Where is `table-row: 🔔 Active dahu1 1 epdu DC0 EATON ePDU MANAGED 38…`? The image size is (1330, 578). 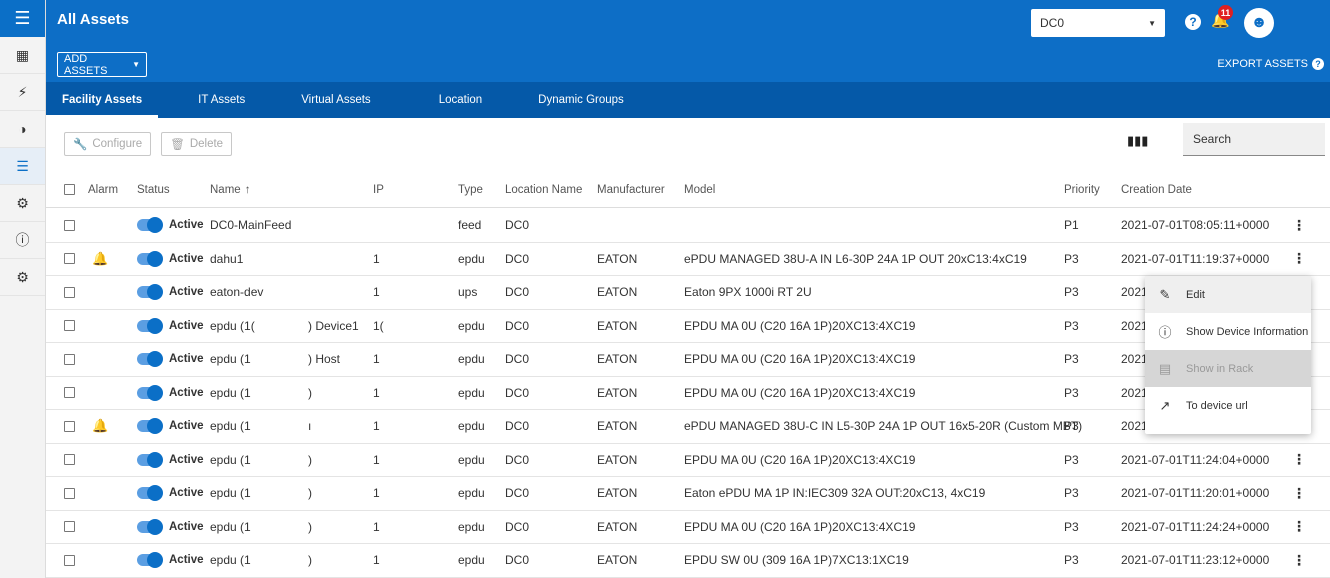
table-row: 🔔 Active dahu1 1 epdu DC0 EATON ePDU MANAGED 38… is located at coordinates (688, 259).